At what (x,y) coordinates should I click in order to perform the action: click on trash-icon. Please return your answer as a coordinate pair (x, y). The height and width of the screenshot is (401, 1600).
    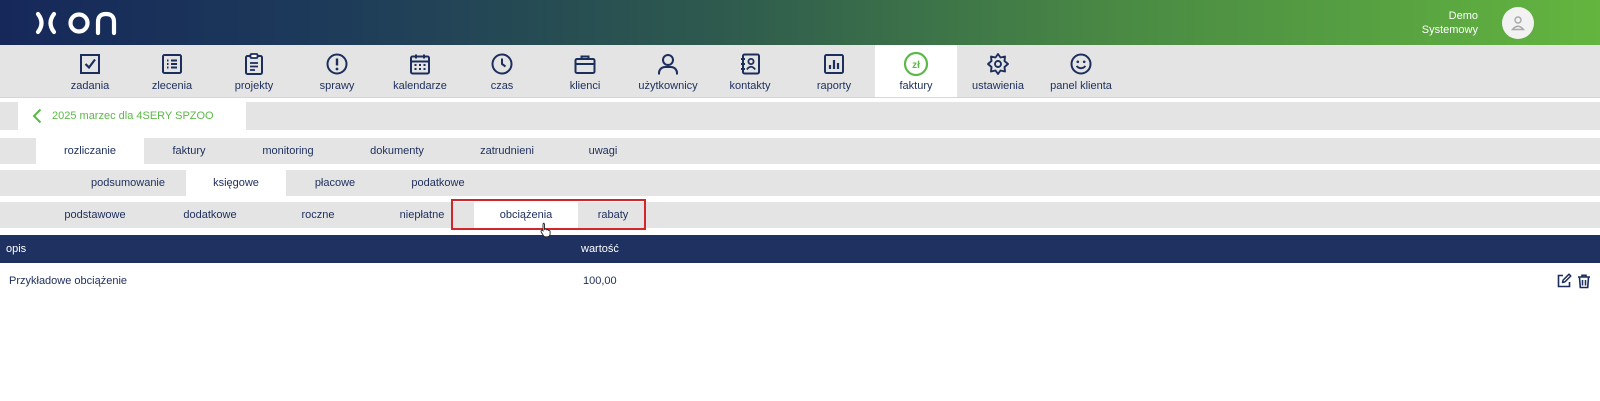
    Looking at the image, I should click on (1584, 281).